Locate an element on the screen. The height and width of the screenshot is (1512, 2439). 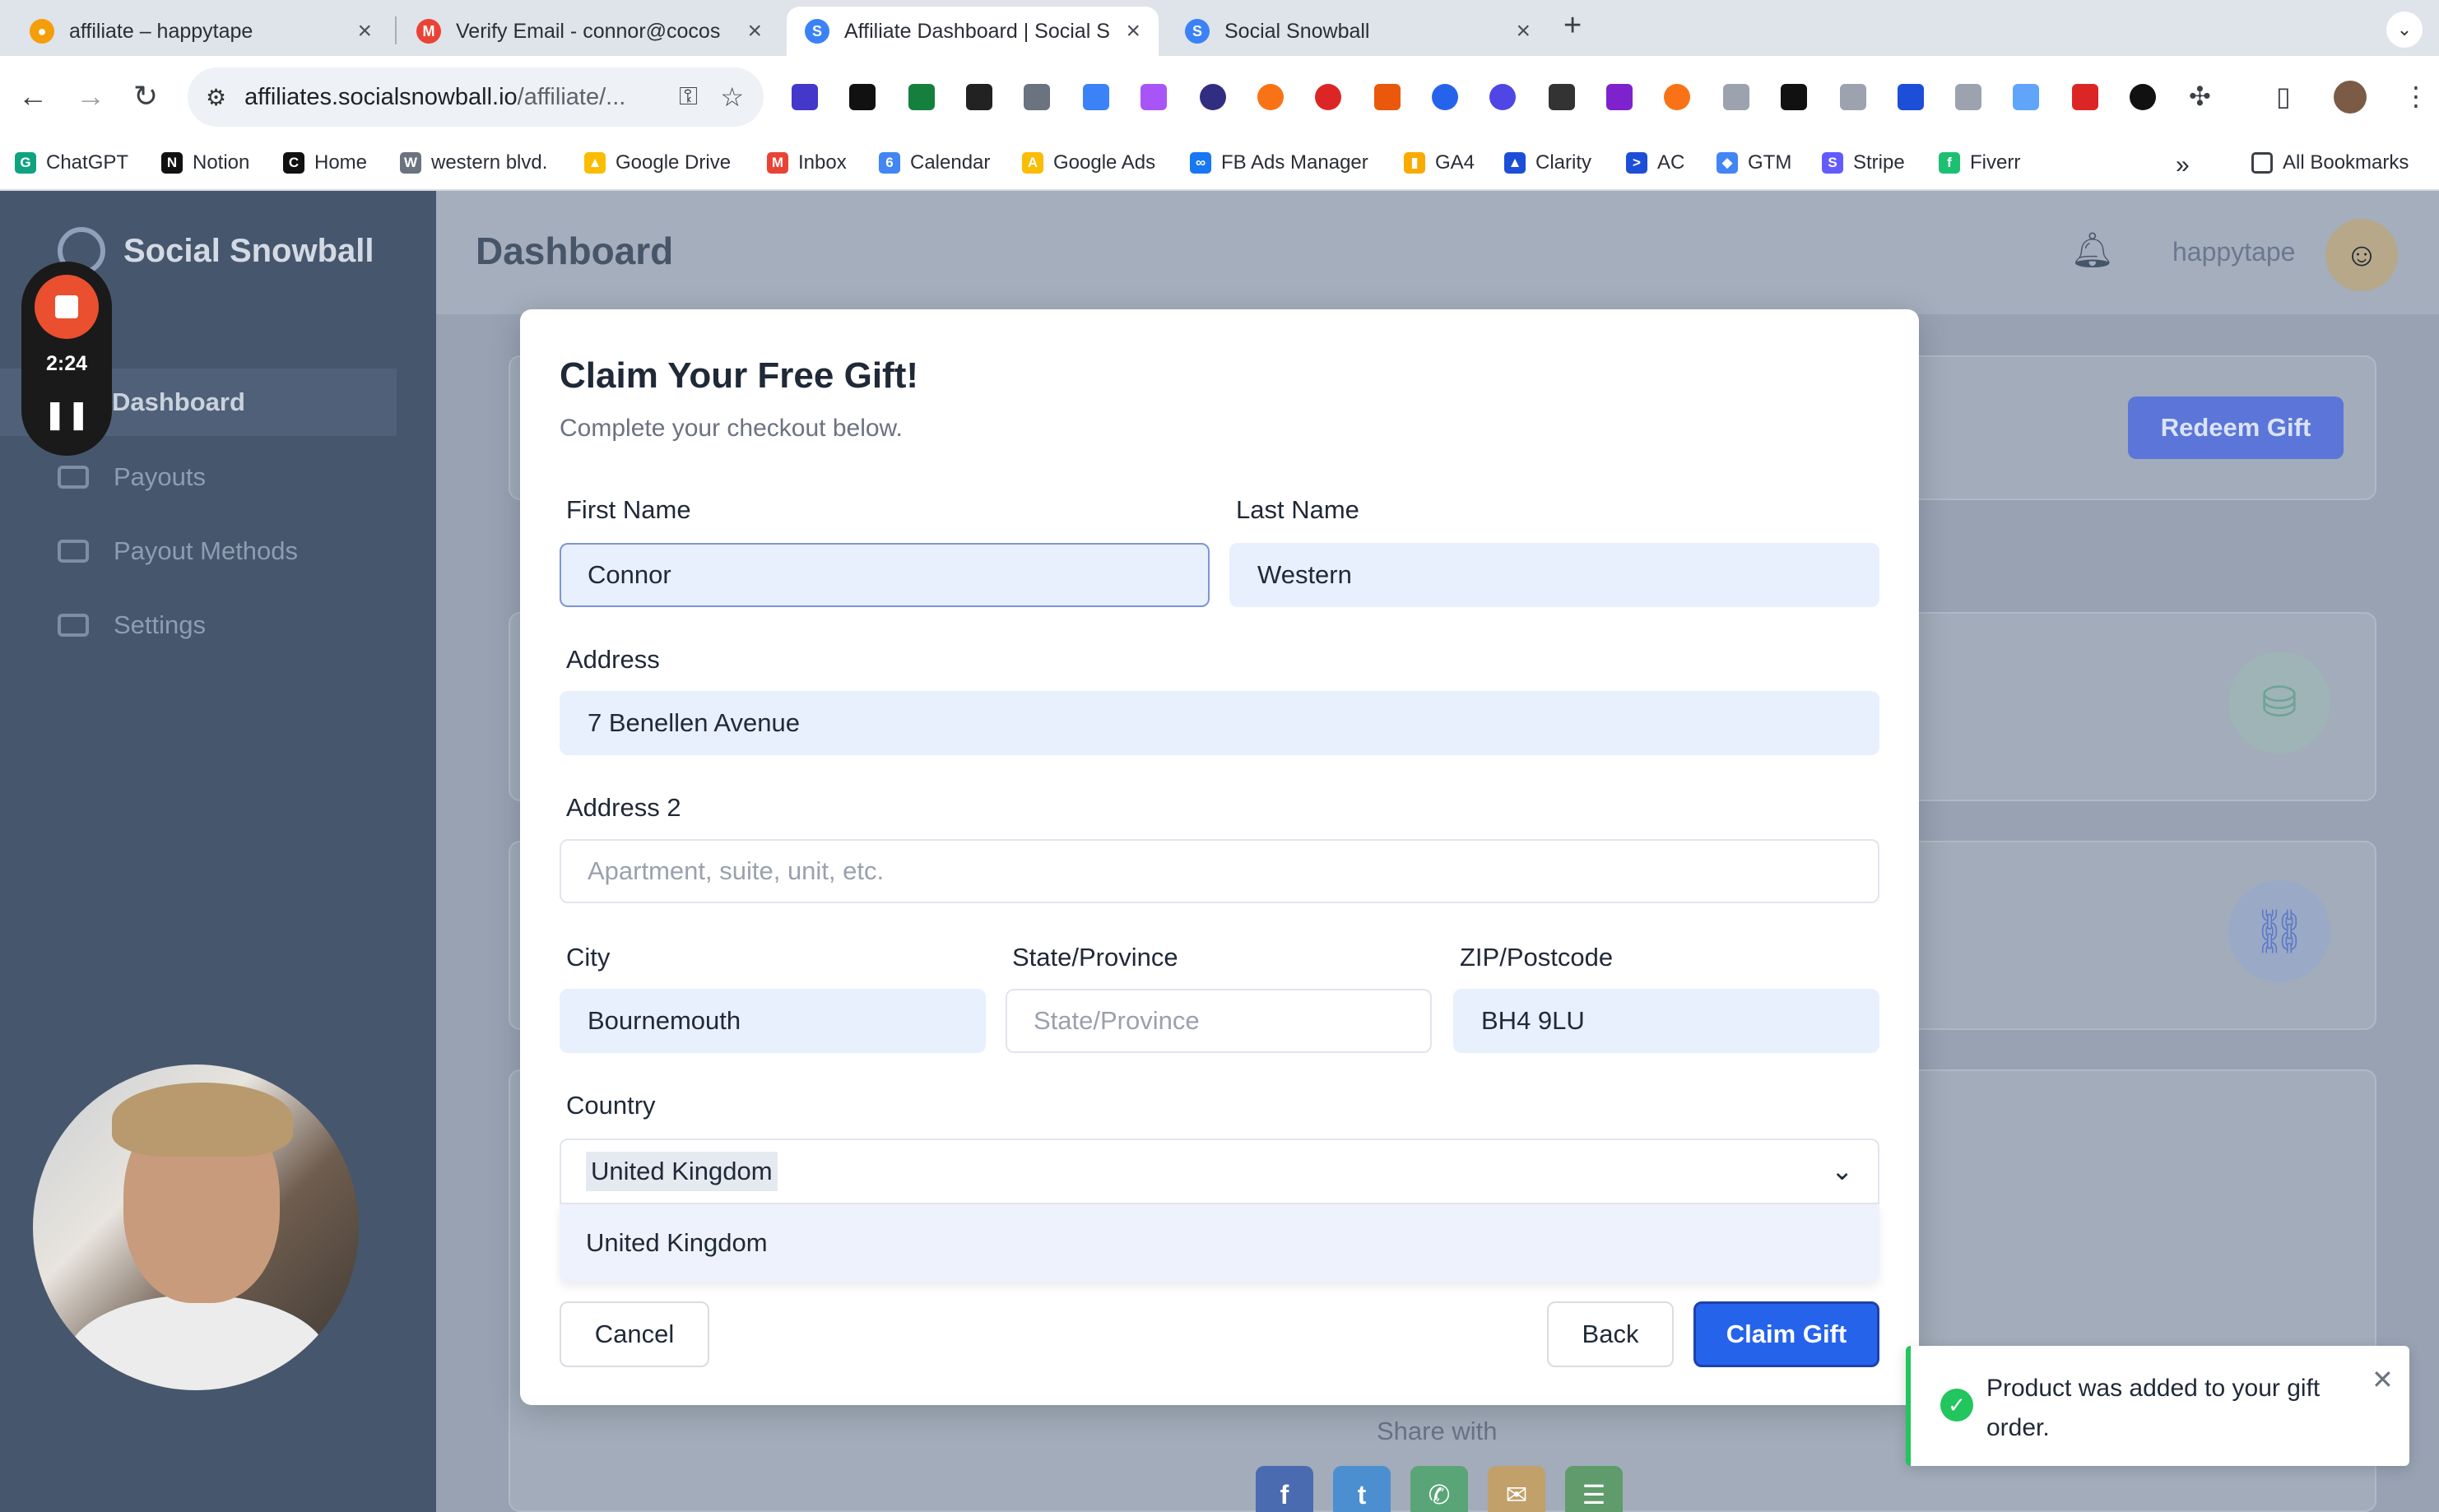
state-field: State/Province is located at coordinates (1219, 1021).